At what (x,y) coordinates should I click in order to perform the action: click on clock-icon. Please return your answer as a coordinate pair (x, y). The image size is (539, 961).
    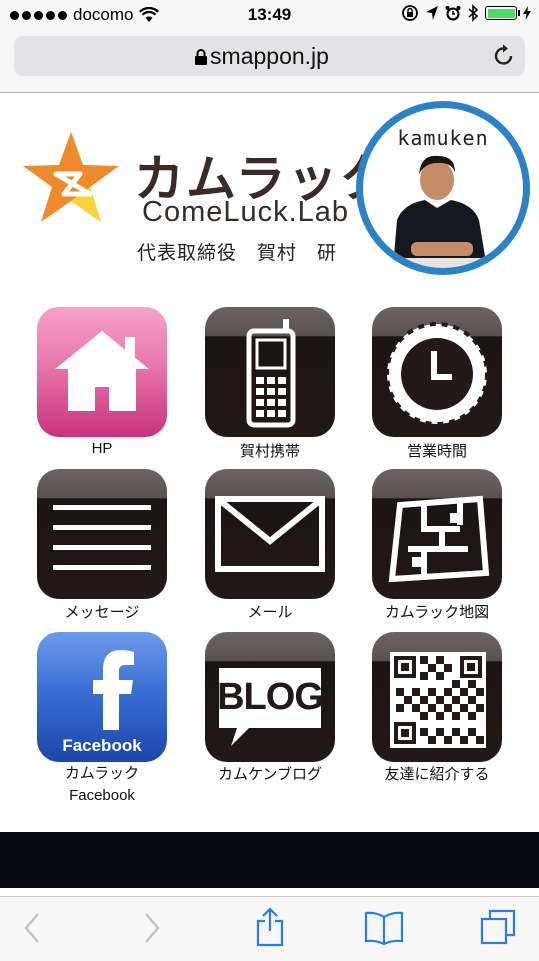
    Looking at the image, I should click on (437, 374).